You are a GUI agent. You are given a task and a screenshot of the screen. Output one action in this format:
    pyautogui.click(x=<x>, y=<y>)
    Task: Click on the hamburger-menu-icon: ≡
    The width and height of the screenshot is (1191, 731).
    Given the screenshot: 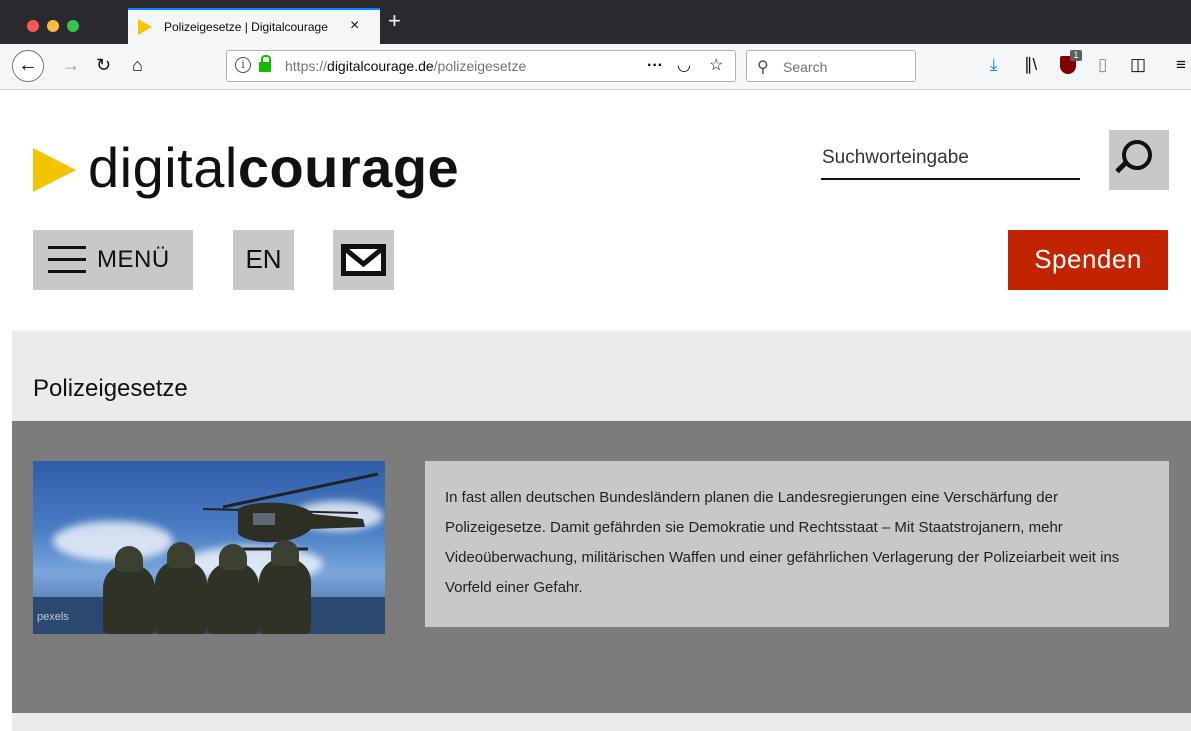 What is the action you would take?
    pyautogui.click(x=1181, y=65)
    